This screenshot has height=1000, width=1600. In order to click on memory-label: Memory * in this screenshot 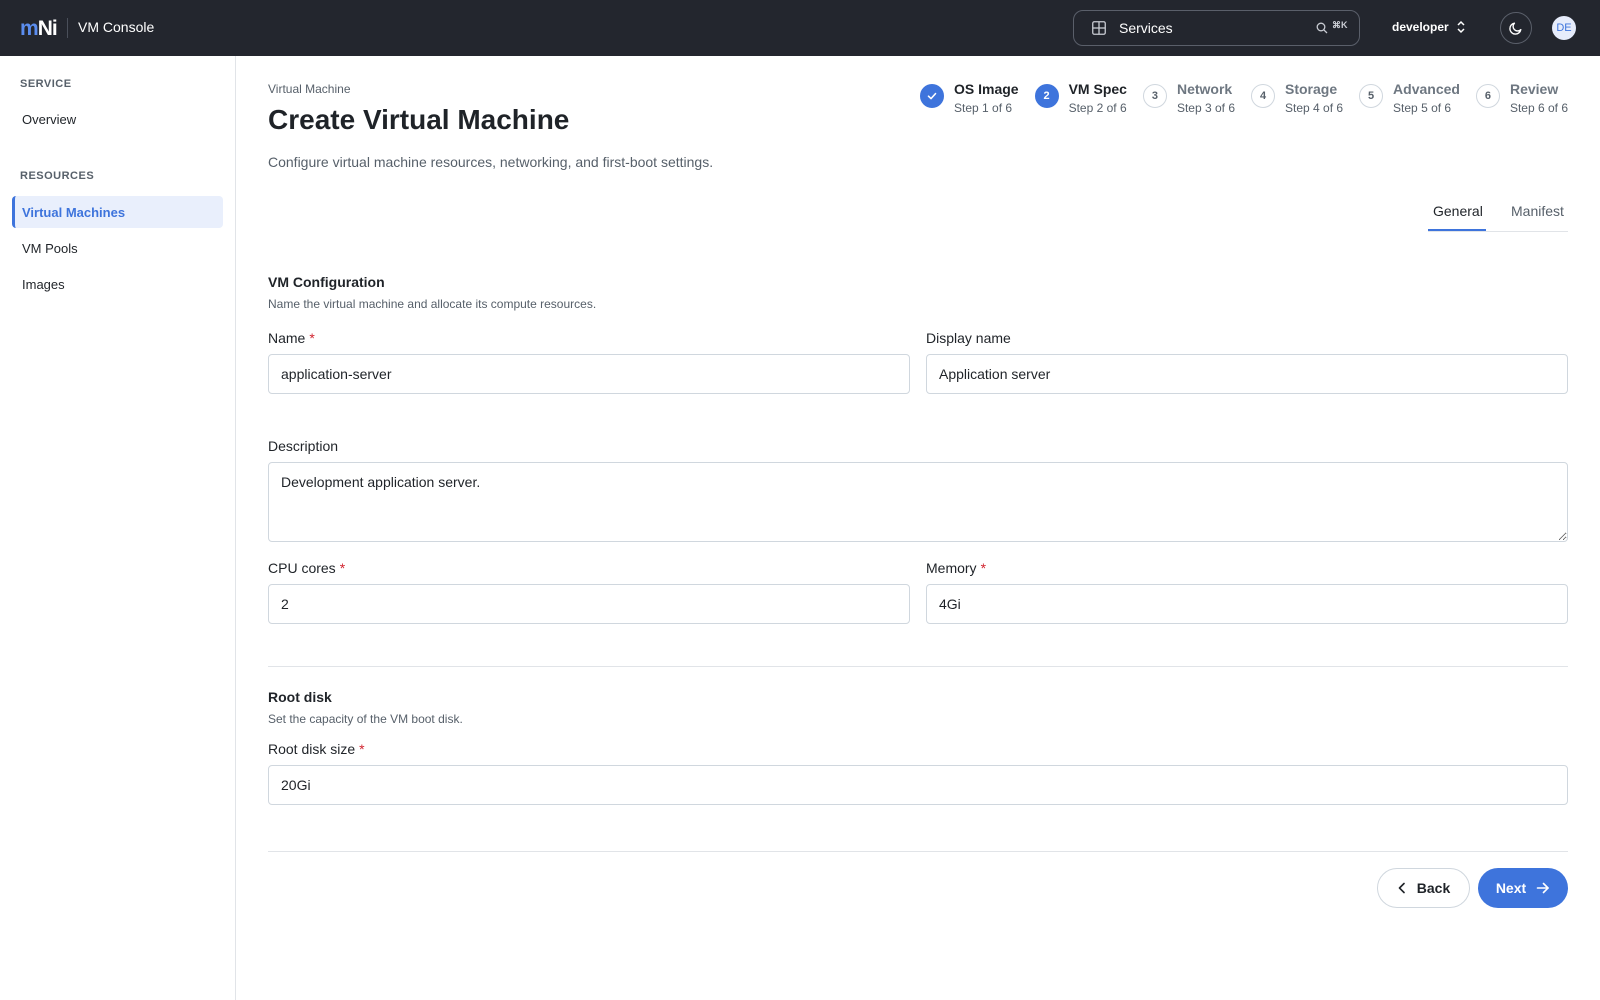, I will do `click(956, 568)`.